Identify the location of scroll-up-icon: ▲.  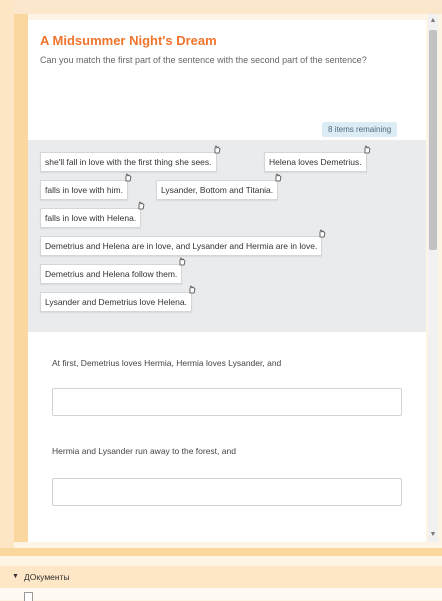
(433, 21).